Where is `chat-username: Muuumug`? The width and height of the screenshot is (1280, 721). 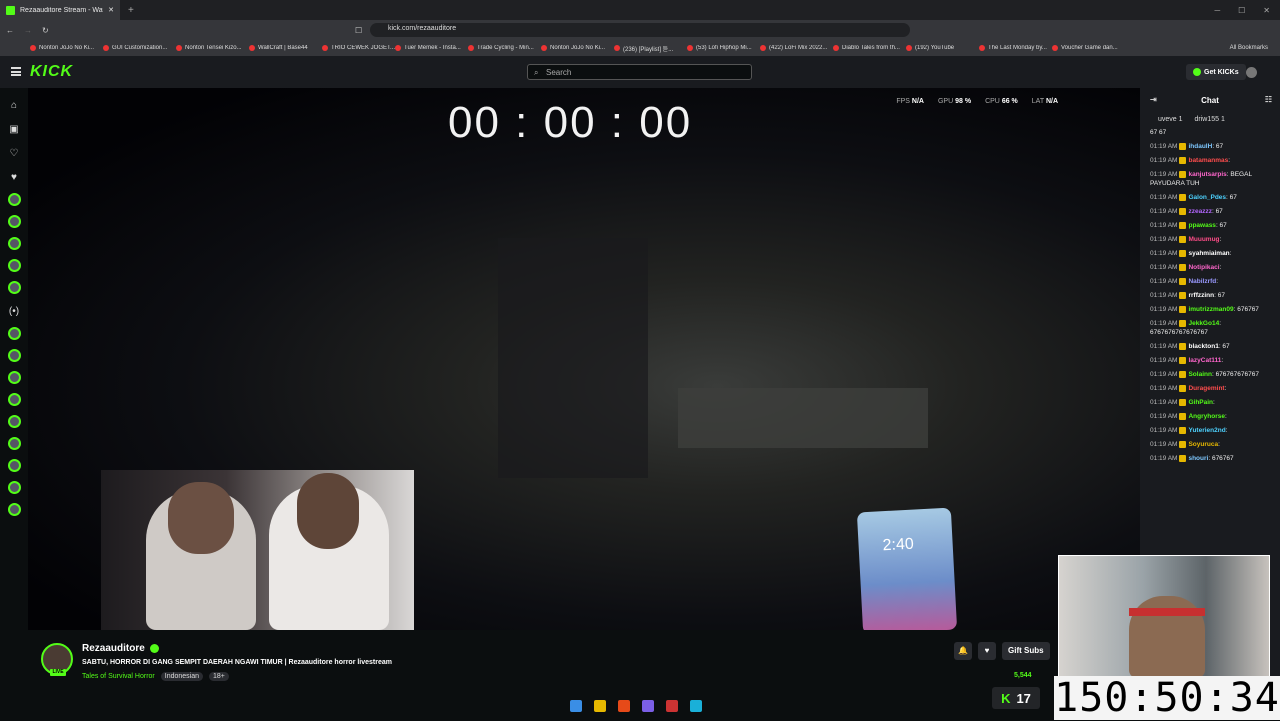 chat-username: Muuumug is located at coordinates (1203, 239).